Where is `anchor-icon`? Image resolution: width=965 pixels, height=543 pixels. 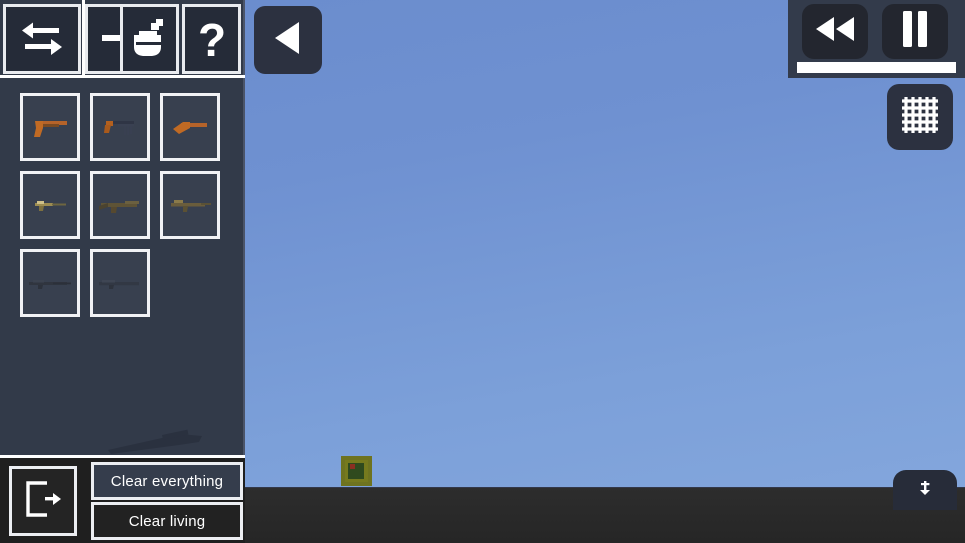
anchor-icon is located at coordinates (925, 490).